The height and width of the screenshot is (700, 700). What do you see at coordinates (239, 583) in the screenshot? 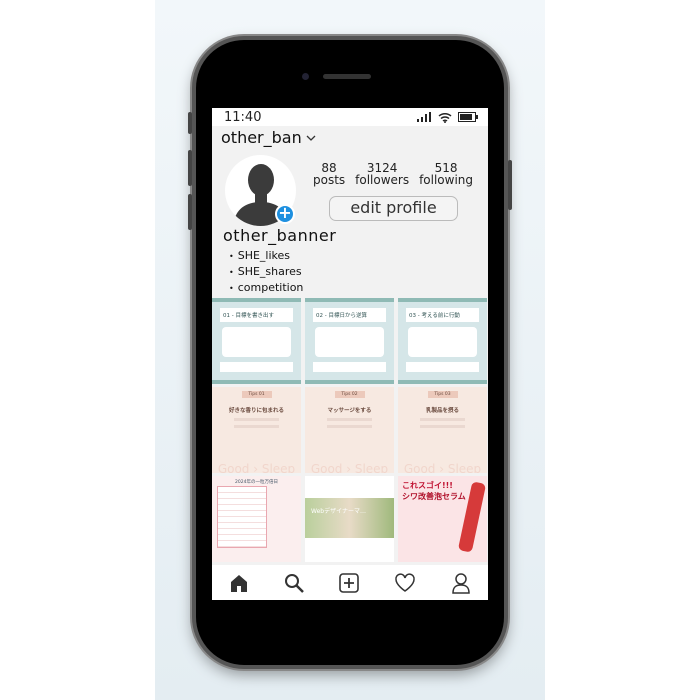
I see `home-icon` at bounding box center [239, 583].